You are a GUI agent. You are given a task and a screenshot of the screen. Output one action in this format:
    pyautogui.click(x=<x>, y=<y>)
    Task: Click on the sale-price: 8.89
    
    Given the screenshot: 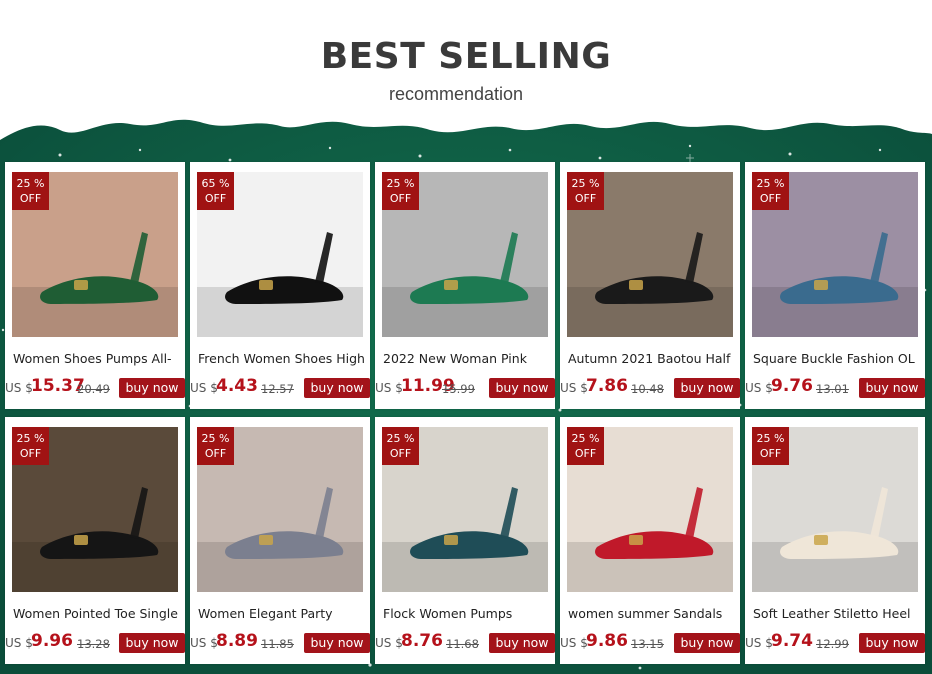 What is the action you would take?
    pyautogui.click(x=237, y=641)
    